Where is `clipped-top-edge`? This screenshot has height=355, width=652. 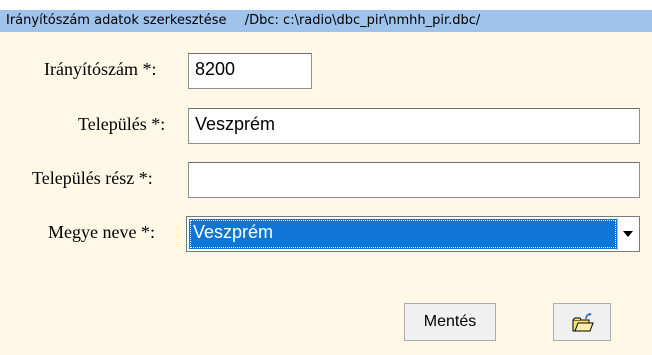 clipped-top-edge is located at coordinates (326, 5).